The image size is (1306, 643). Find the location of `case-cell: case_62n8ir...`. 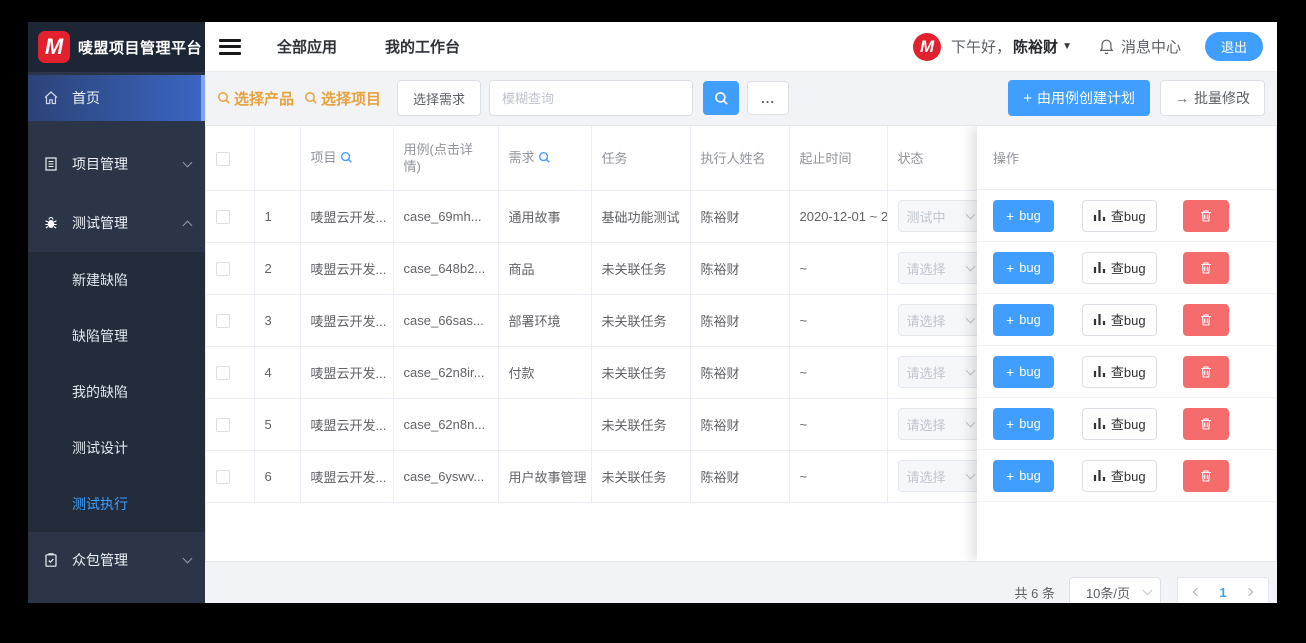

case-cell: case_62n8ir... is located at coordinates (446, 372).